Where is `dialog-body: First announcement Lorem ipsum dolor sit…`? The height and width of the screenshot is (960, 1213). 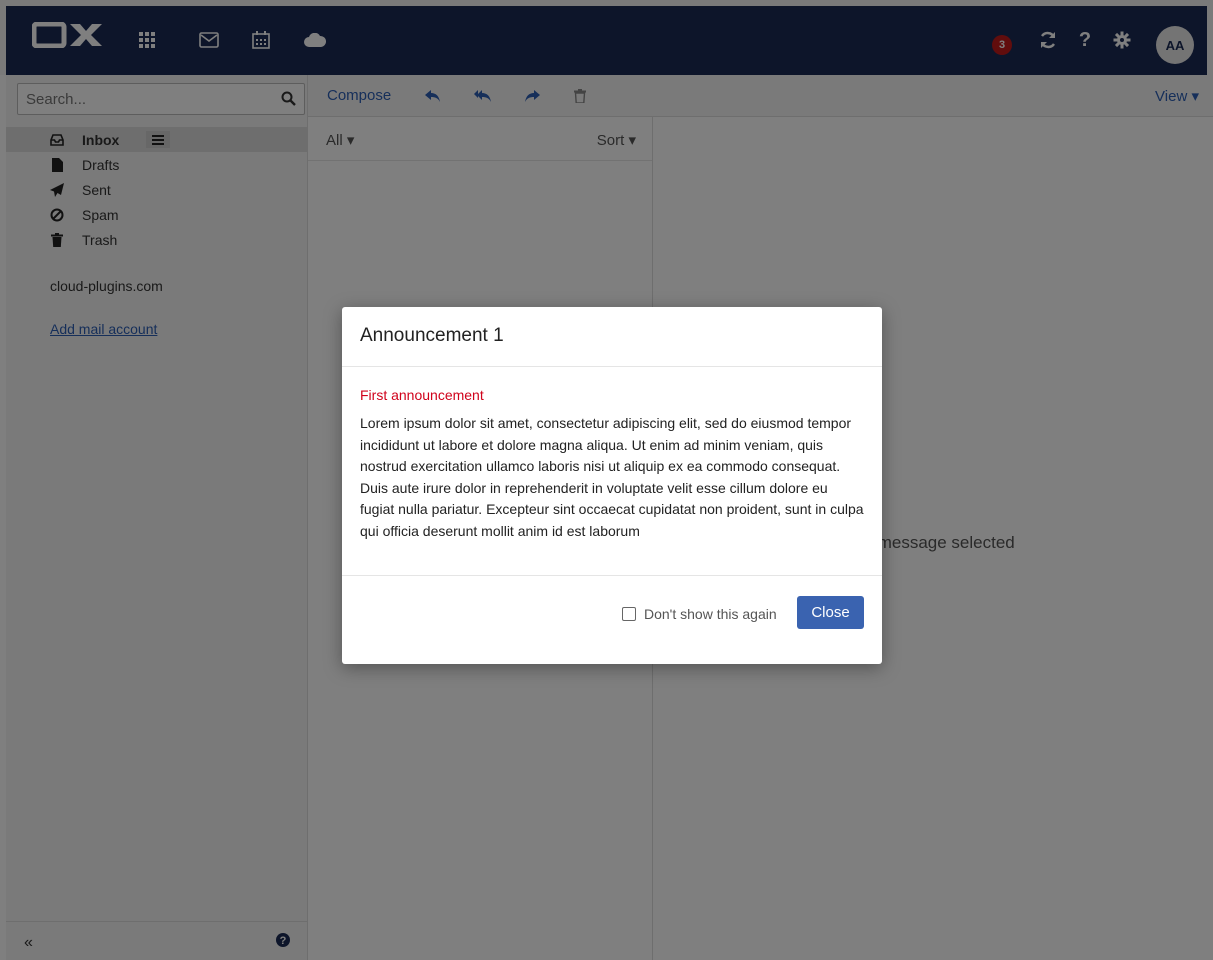 dialog-body: First announcement Lorem ipsum dolor sit… is located at coordinates (612, 471).